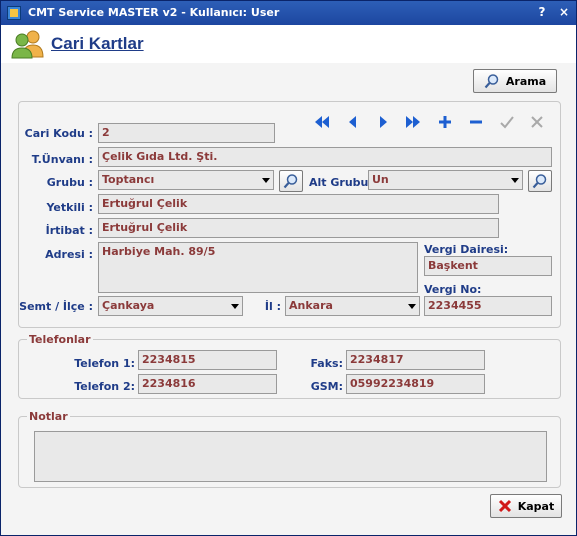 The width and height of the screenshot is (577, 536). I want to click on search-button: Arama, so click(515, 81).